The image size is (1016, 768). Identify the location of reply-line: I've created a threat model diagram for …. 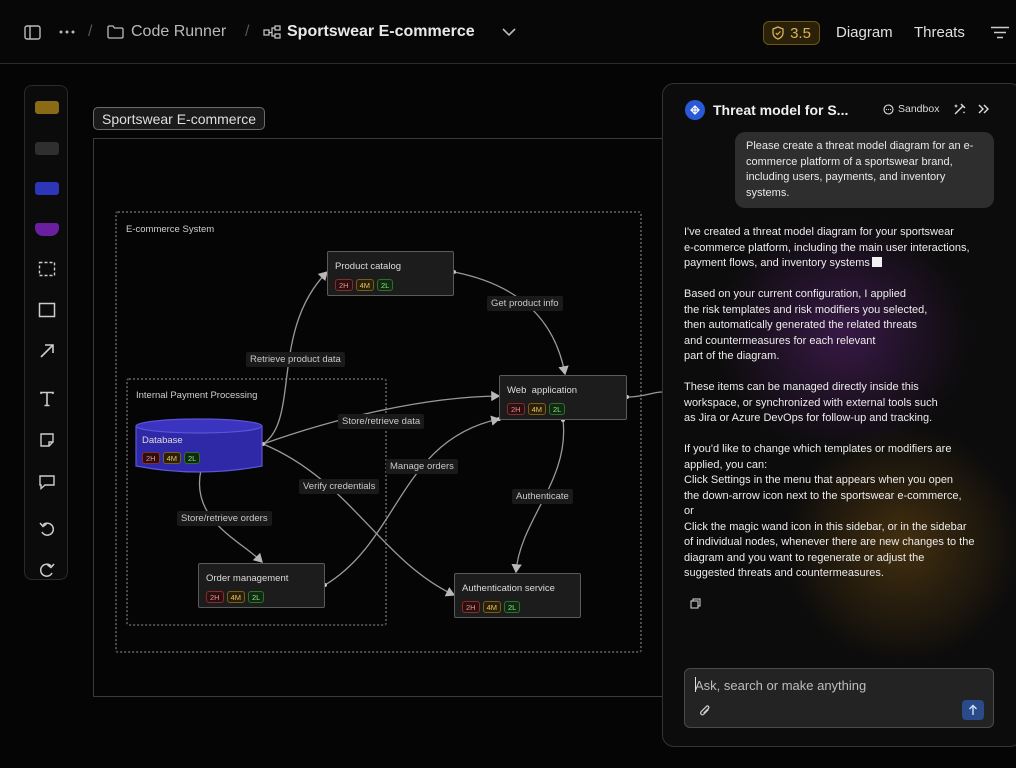
(819, 232).